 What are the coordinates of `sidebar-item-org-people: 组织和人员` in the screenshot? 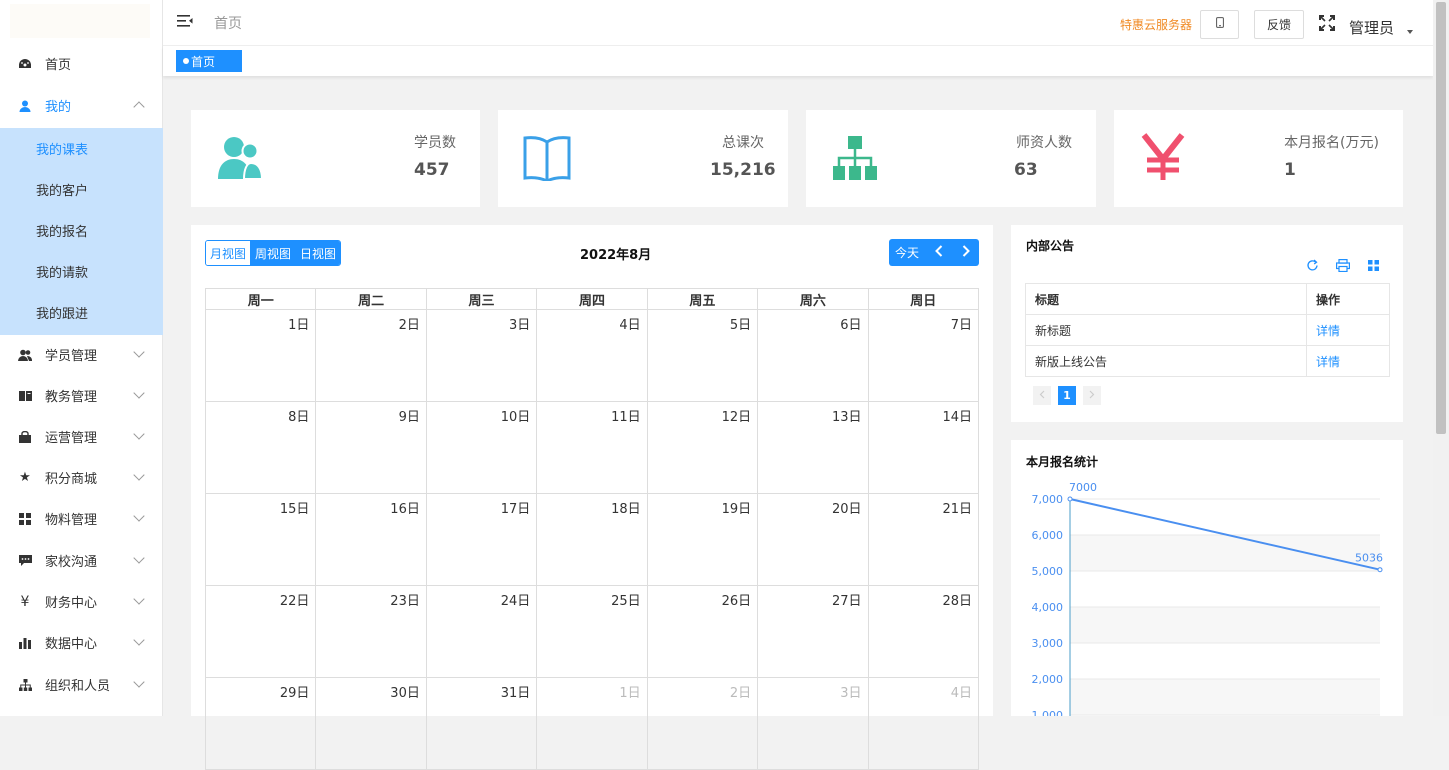 It's located at (81, 684).